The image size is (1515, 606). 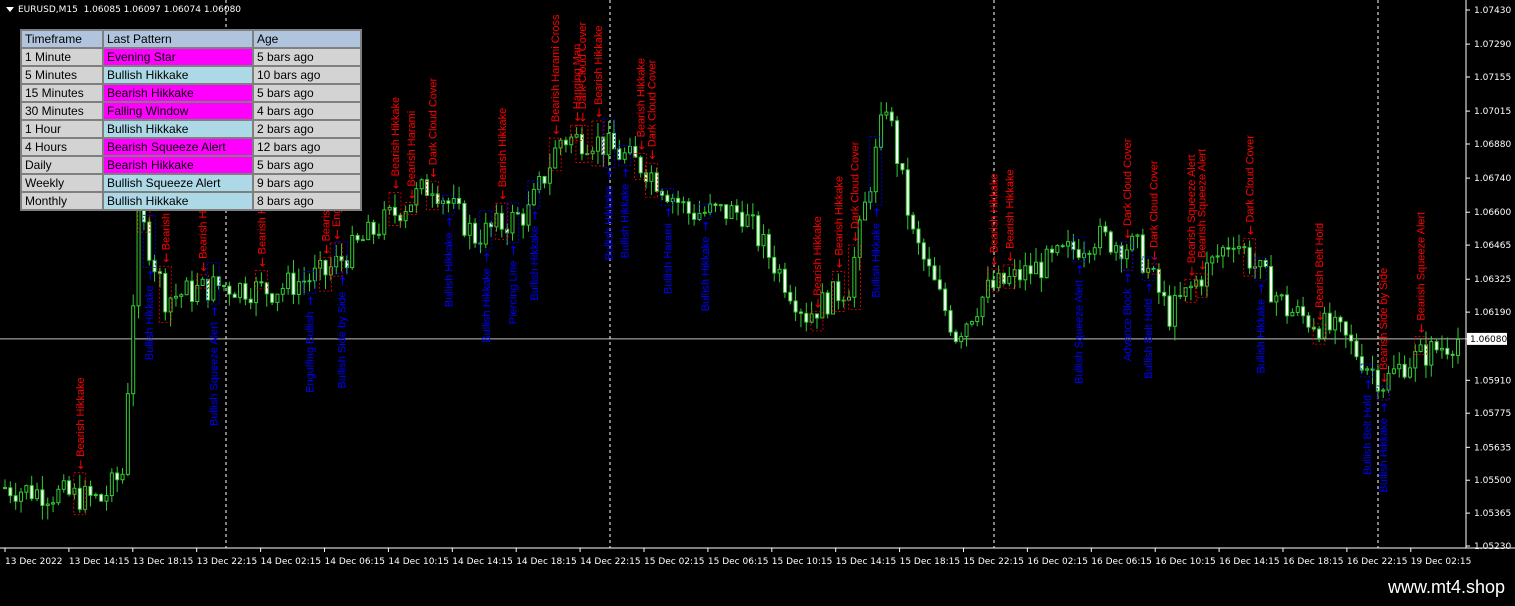 What do you see at coordinates (62, 111) in the screenshot?
I see `timeframe-cell: 30 Minutes` at bounding box center [62, 111].